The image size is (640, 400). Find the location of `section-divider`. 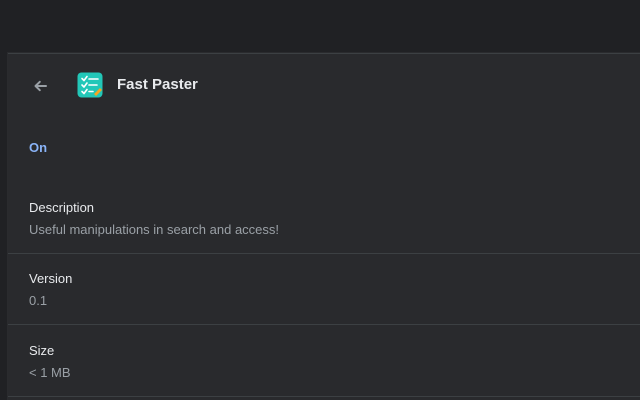

section-divider is located at coordinates (324, 396).